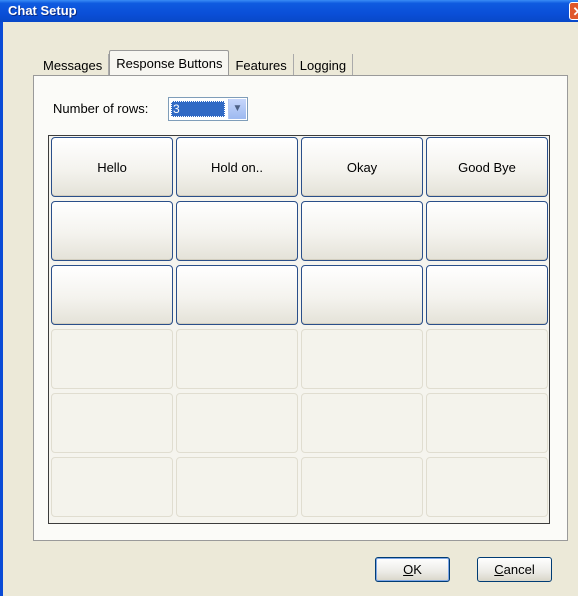  I want to click on response-button: Hello, so click(112, 167).